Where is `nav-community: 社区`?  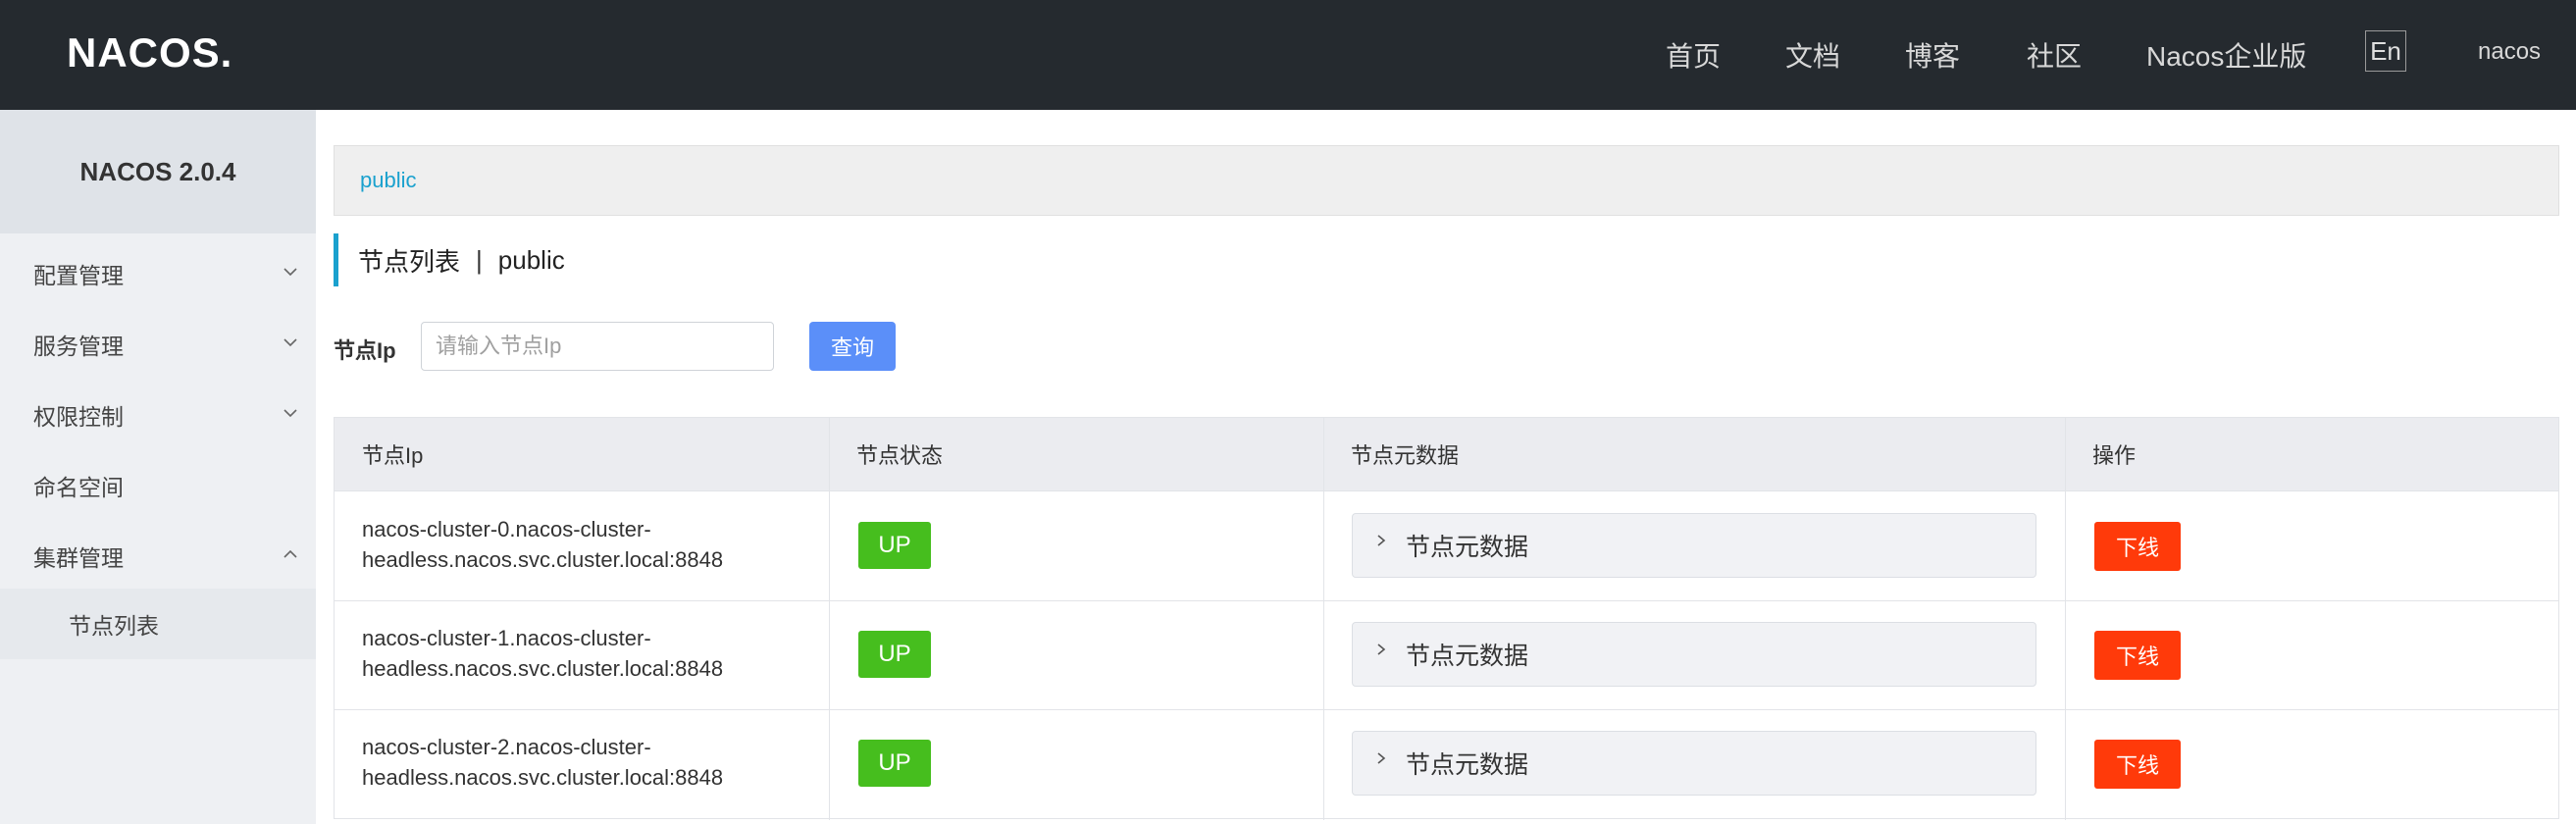
nav-community: 社区 is located at coordinates (2054, 55).